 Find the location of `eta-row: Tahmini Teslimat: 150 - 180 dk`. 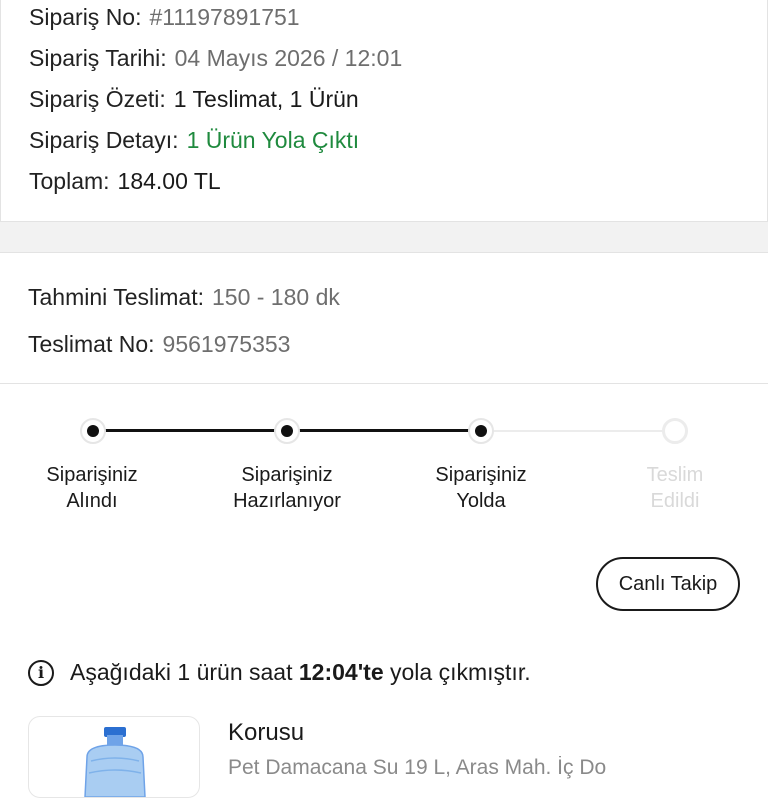

eta-row: Tahmini Teslimat: 150 - 180 dk is located at coordinates (184, 297).